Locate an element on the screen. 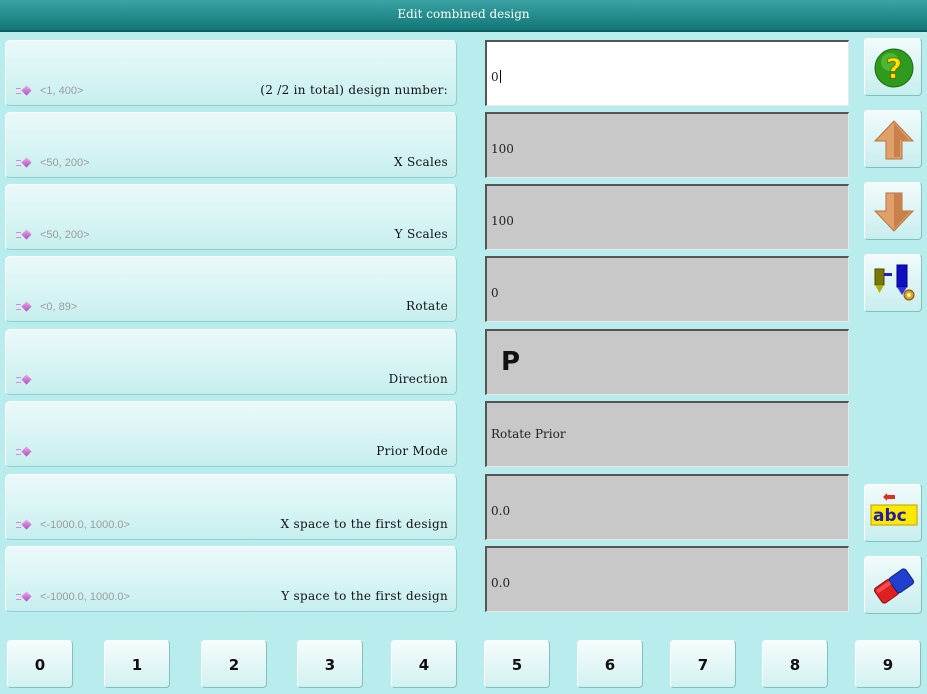 The width and height of the screenshot is (927, 694). combine-design-button is located at coordinates (893, 283).